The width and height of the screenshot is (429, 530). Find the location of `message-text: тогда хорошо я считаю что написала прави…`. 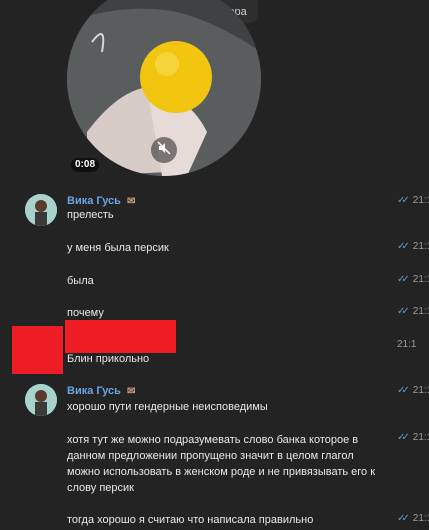

message-text: тогда хорошо я считаю что написала прави… is located at coordinates (190, 520).